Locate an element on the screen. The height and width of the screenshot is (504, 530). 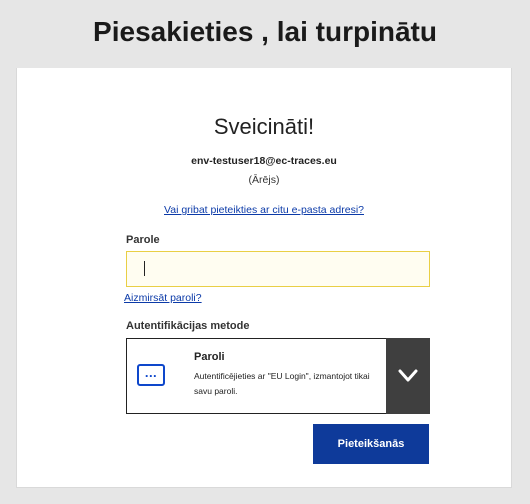
forgot-password-link: Aizmirsāt paroli? is located at coordinates (163, 298).